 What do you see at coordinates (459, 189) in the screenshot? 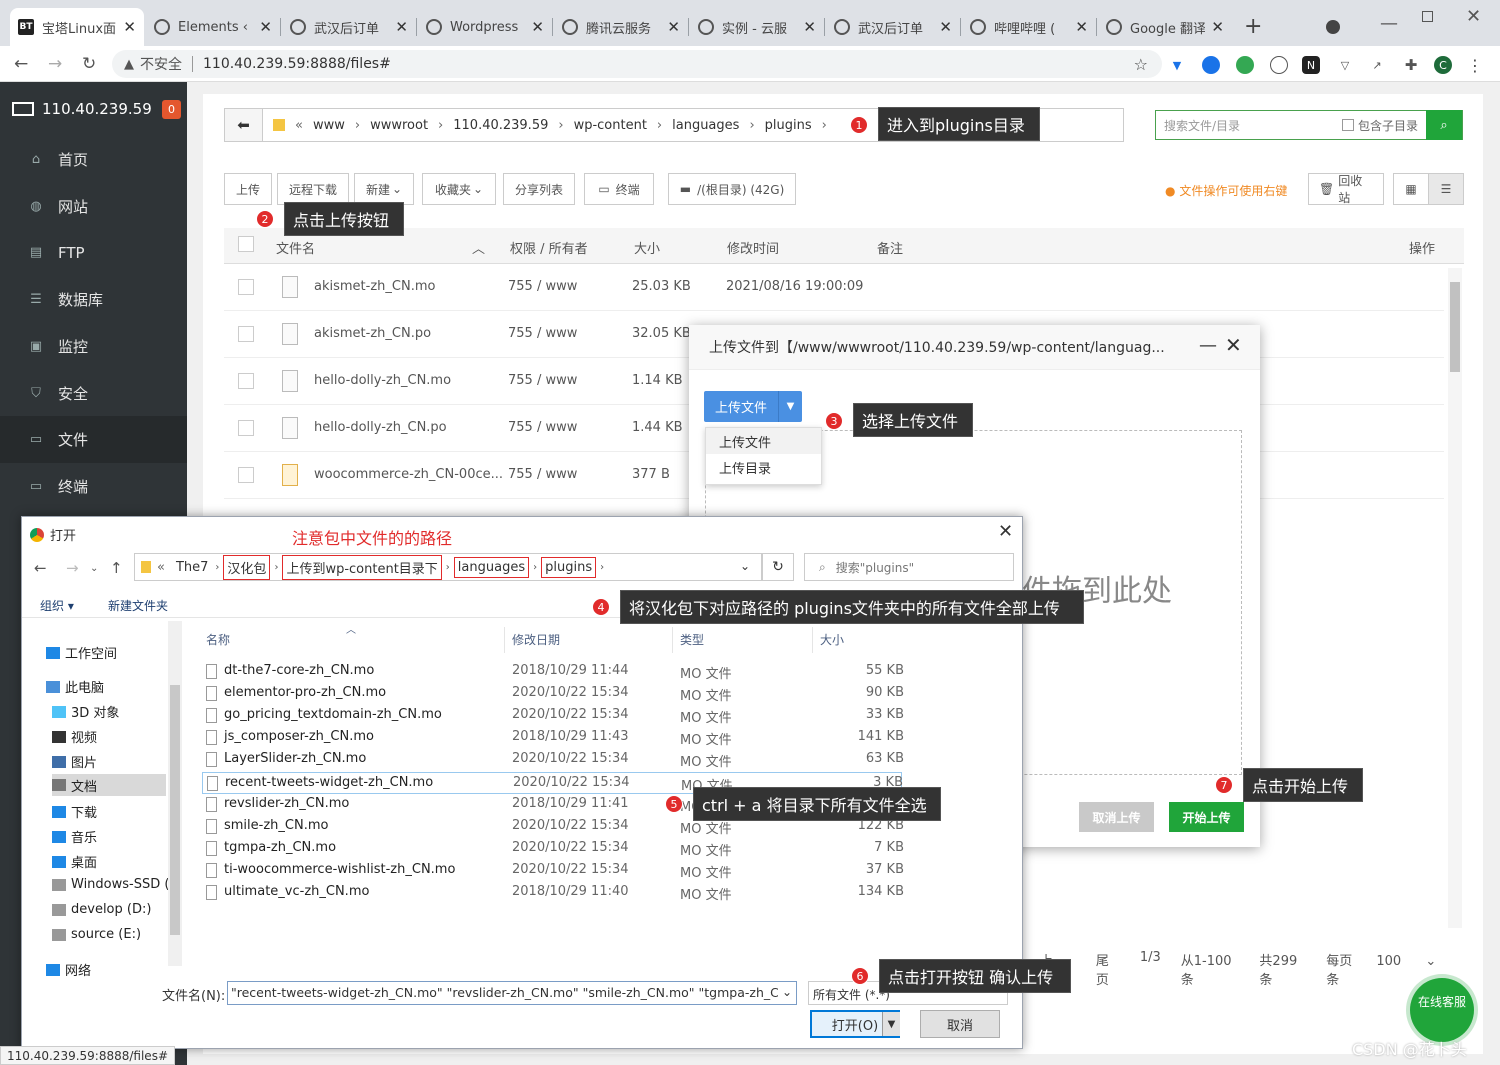
I see `favorites-button: 收藏夹 ⌄` at bounding box center [459, 189].